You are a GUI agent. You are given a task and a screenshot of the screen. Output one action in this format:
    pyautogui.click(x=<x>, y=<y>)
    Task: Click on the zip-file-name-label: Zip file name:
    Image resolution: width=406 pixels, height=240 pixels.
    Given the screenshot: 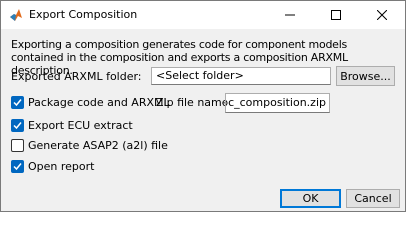 What is the action you would take?
    pyautogui.click(x=194, y=102)
    